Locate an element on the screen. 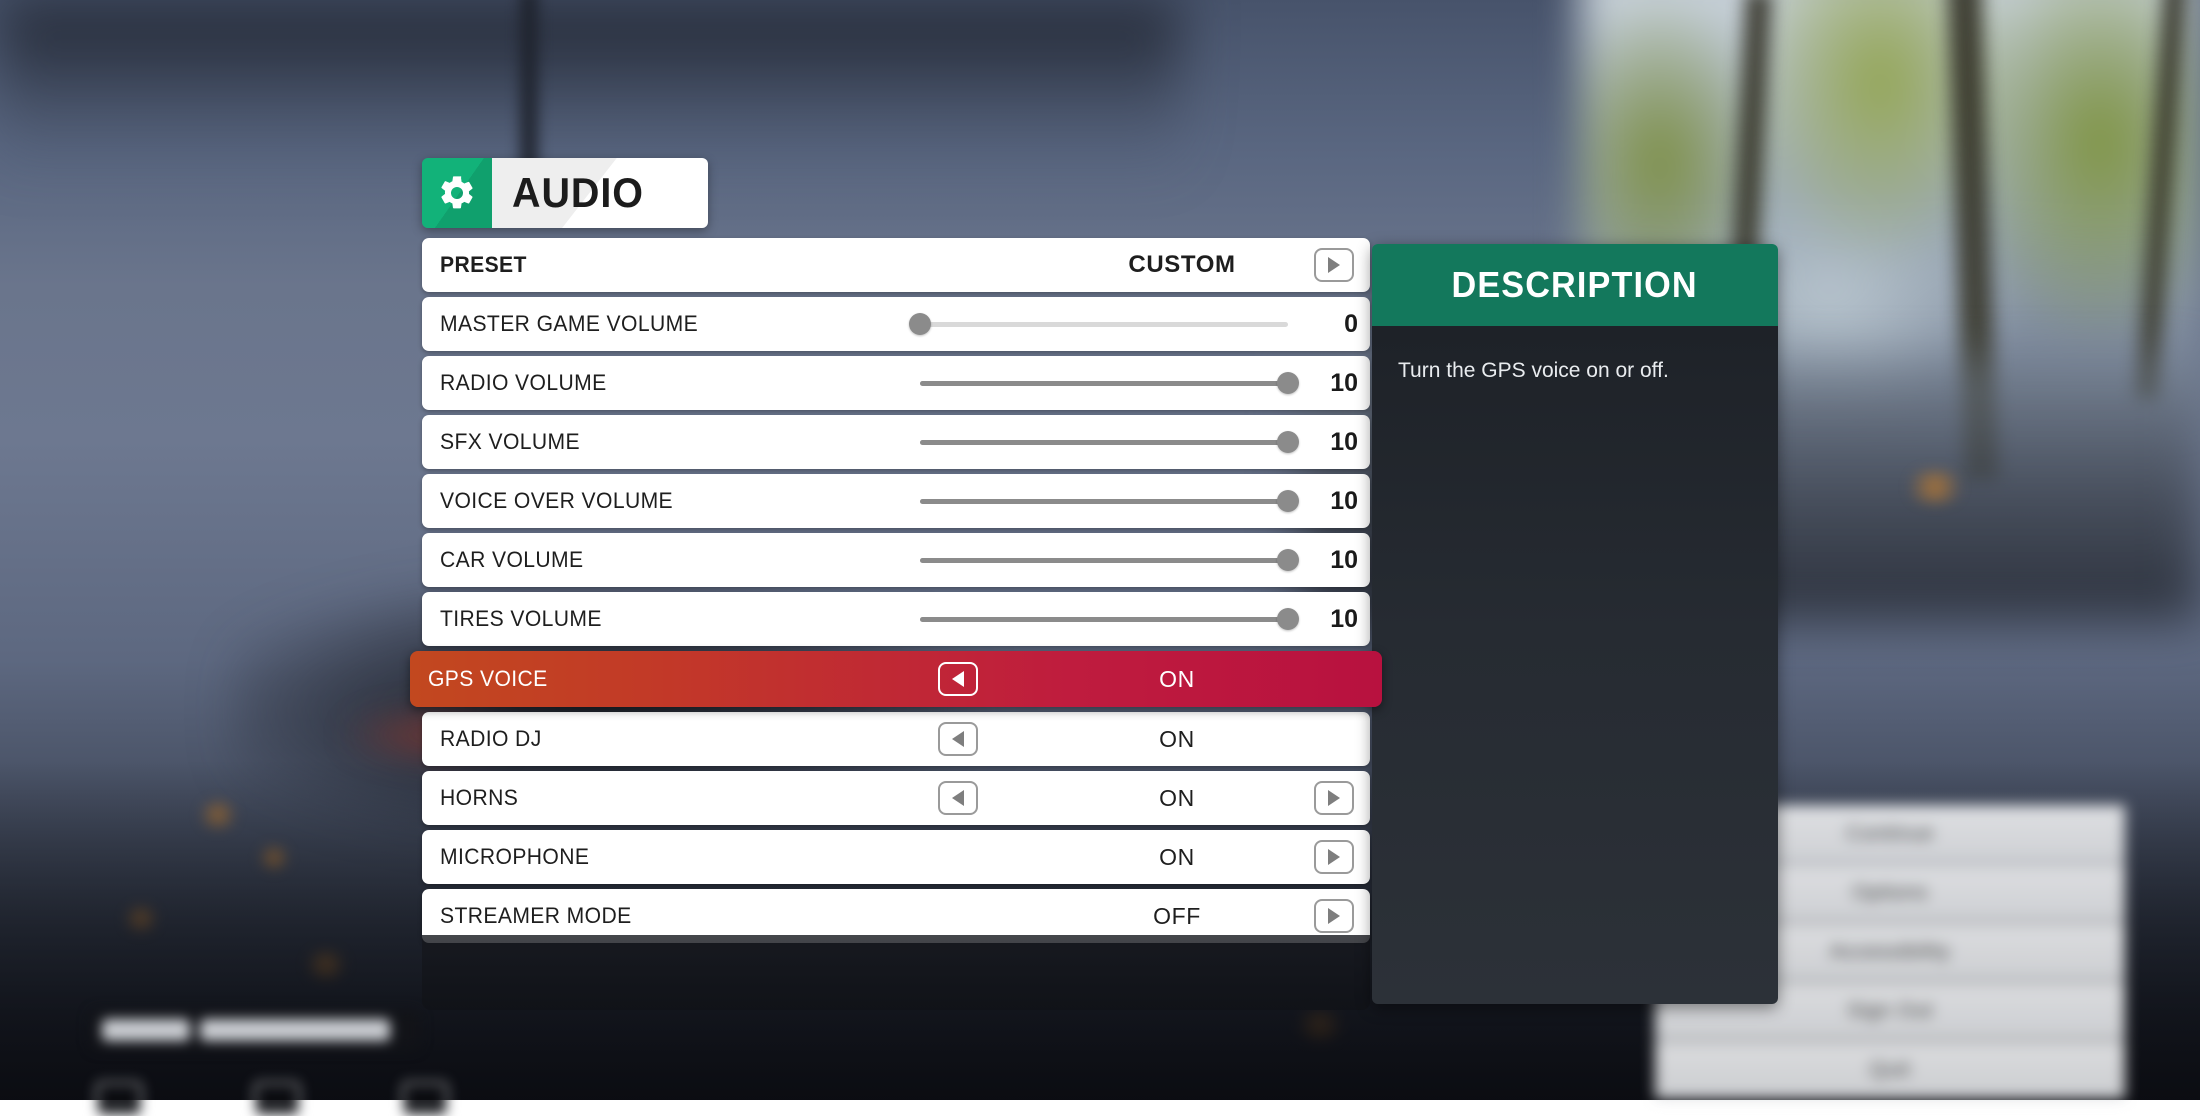 The height and width of the screenshot is (1116, 2200). description-body: Turn the GPS voice on or off. is located at coordinates (1575, 665).